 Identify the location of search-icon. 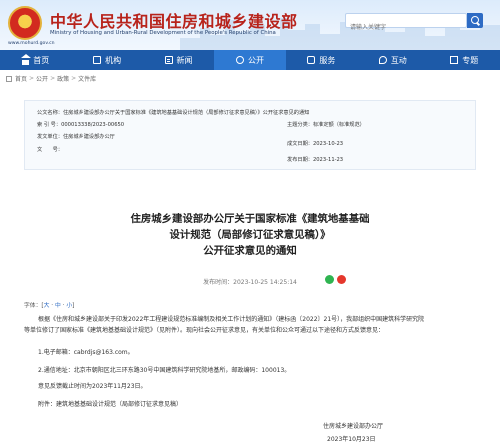
(475, 20).